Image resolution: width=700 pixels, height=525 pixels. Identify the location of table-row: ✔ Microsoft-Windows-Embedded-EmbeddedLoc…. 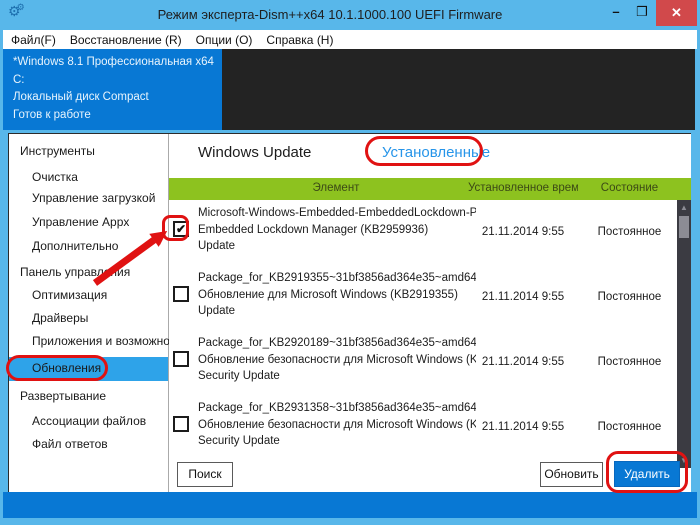
(423, 232).